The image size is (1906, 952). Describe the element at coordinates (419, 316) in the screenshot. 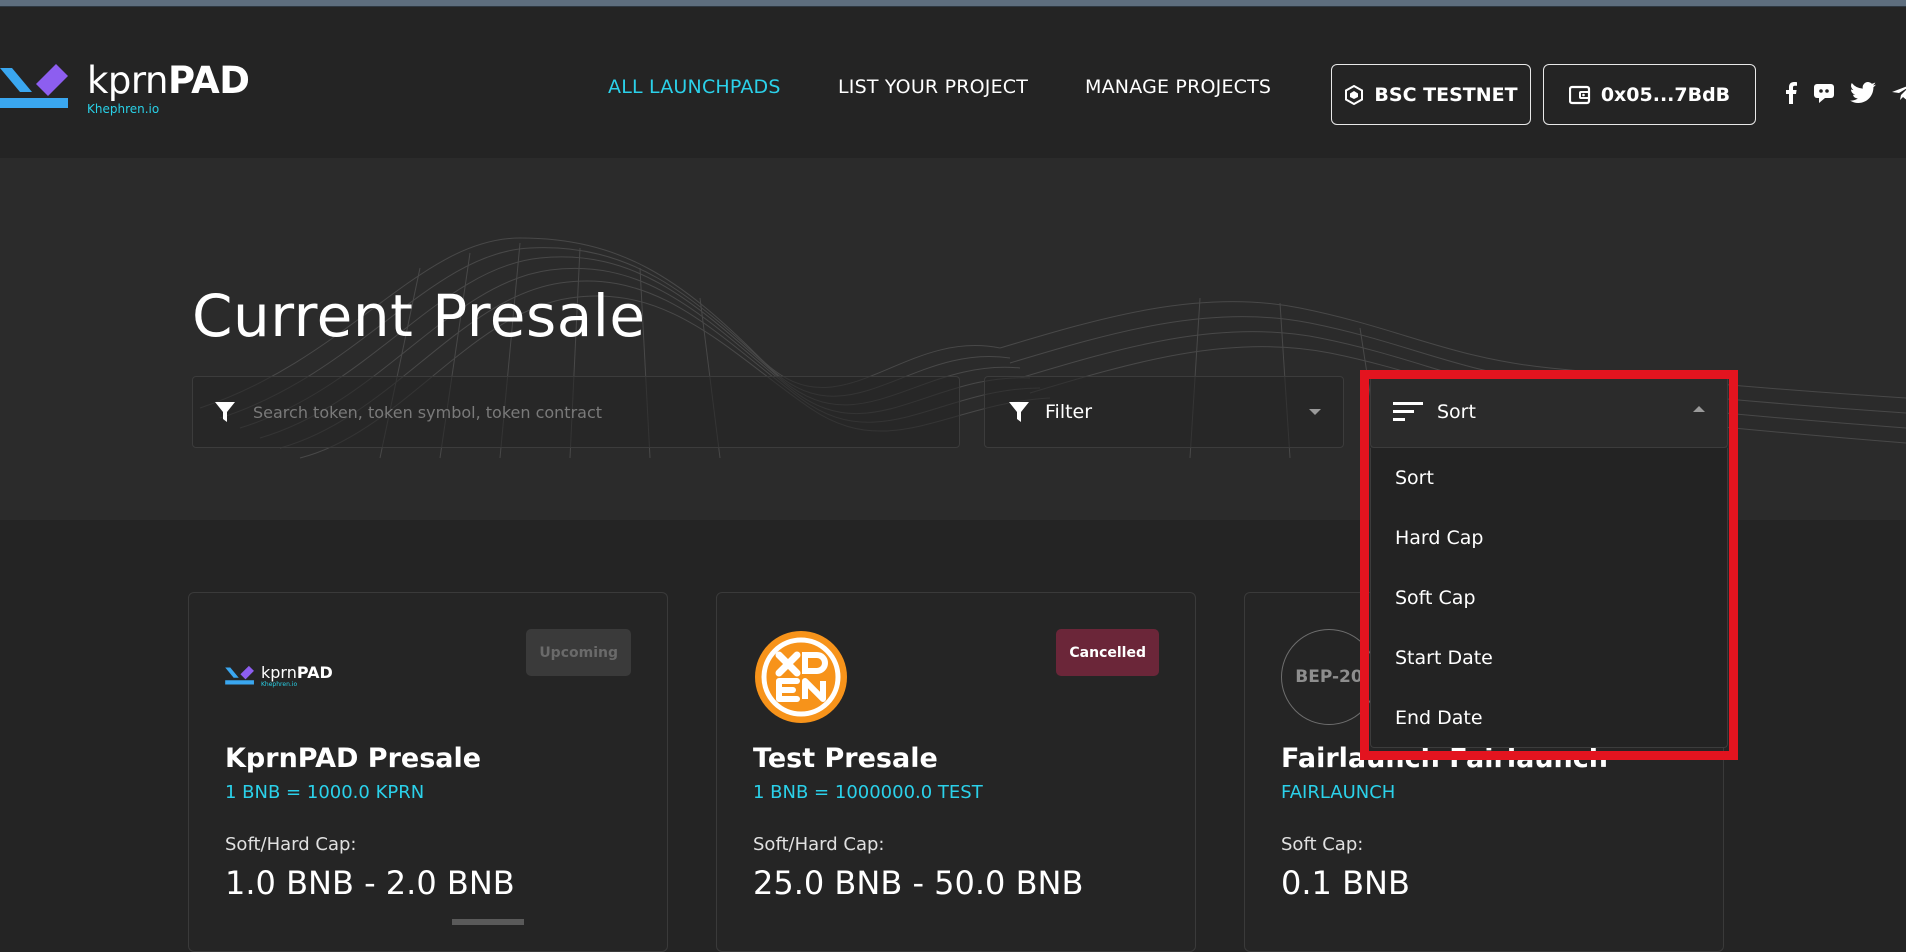

I see `page-title: Current Presale` at that location.